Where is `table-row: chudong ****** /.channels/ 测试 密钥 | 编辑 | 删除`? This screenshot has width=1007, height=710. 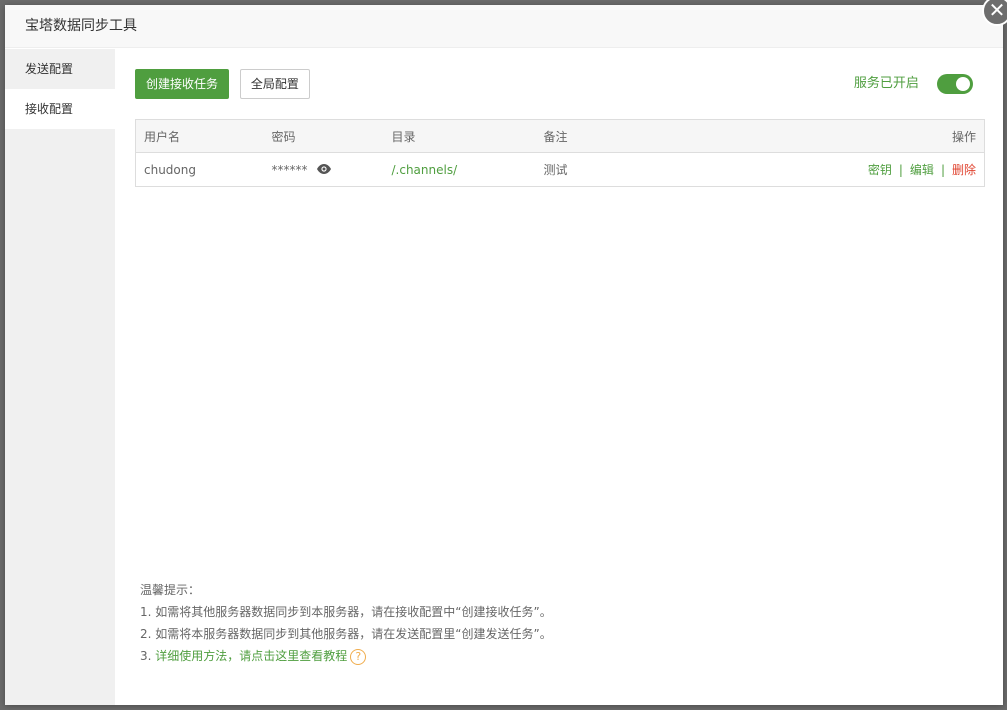 table-row: chudong ****** /.channels/ 测试 密钥 | 编辑 | 删除 is located at coordinates (560, 170).